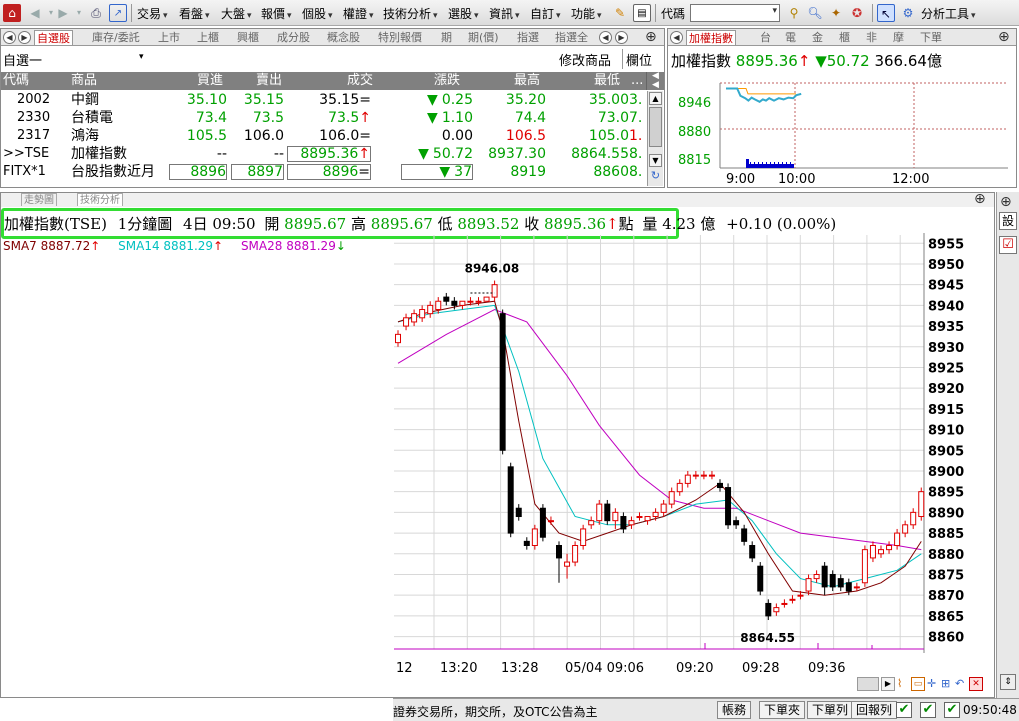 The image size is (1019, 721). Describe the element at coordinates (782, 710) in the screenshot. I see `order-folder-button: 下單夾` at that location.